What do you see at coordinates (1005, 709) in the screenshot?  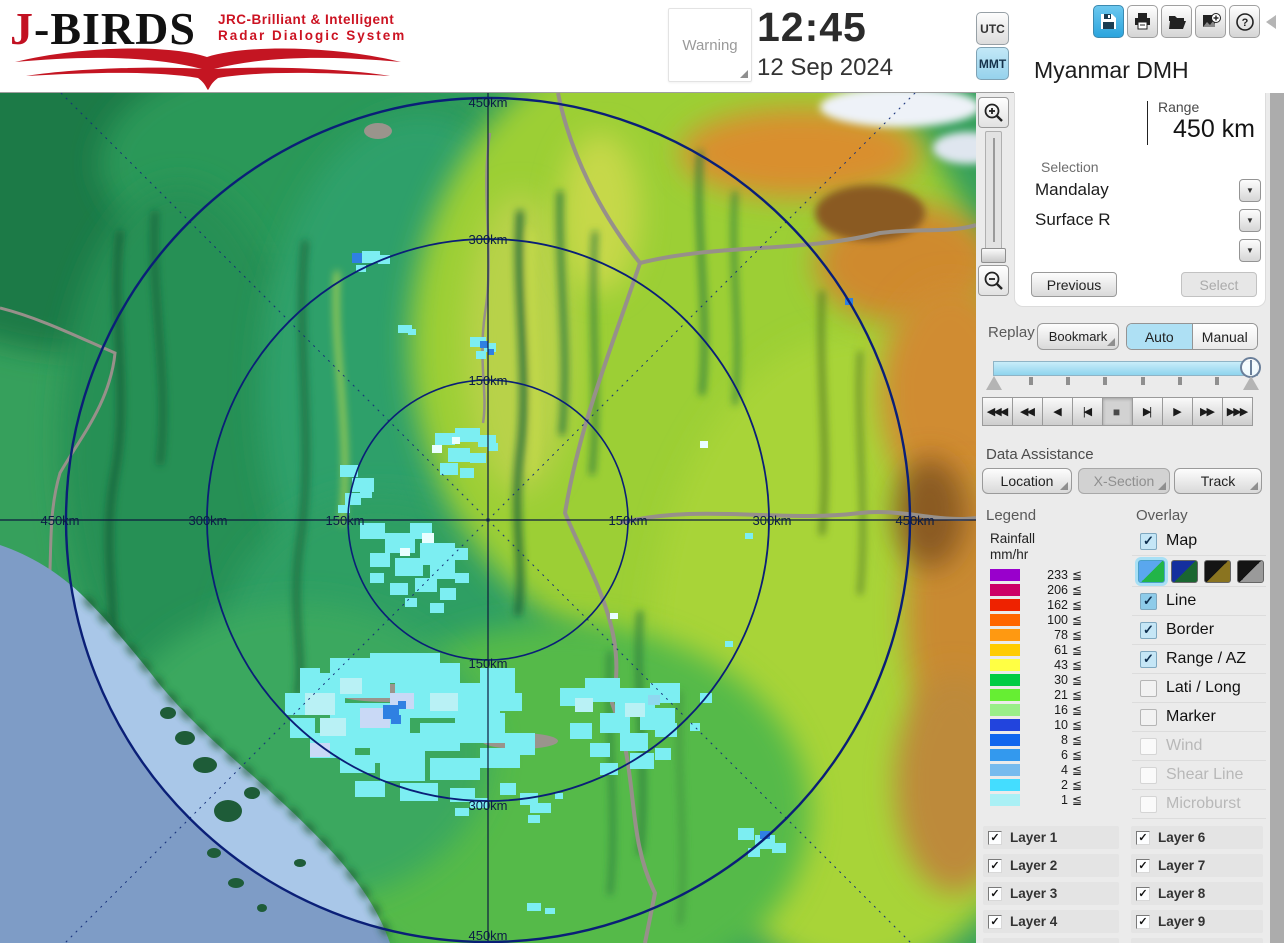 I see `legend-color-swatch` at bounding box center [1005, 709].